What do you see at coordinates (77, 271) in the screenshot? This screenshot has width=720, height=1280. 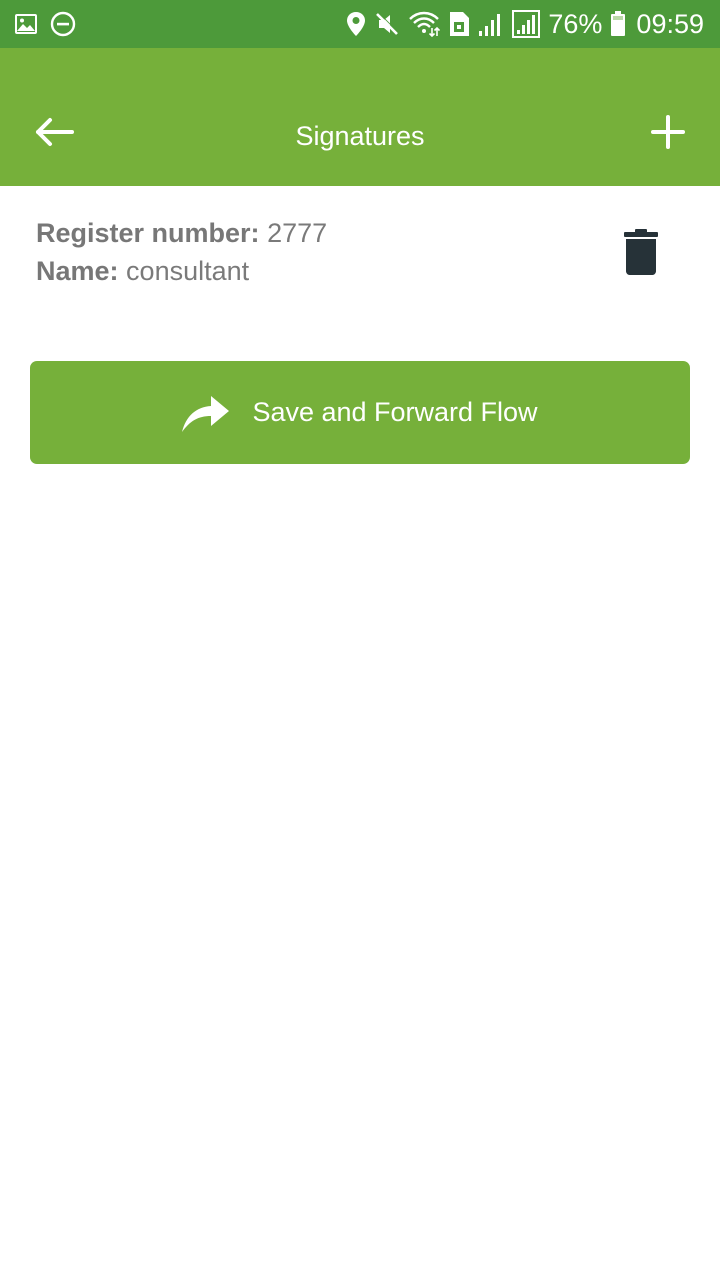 I see `name-label: Name:` at bounding box center [77, 271].